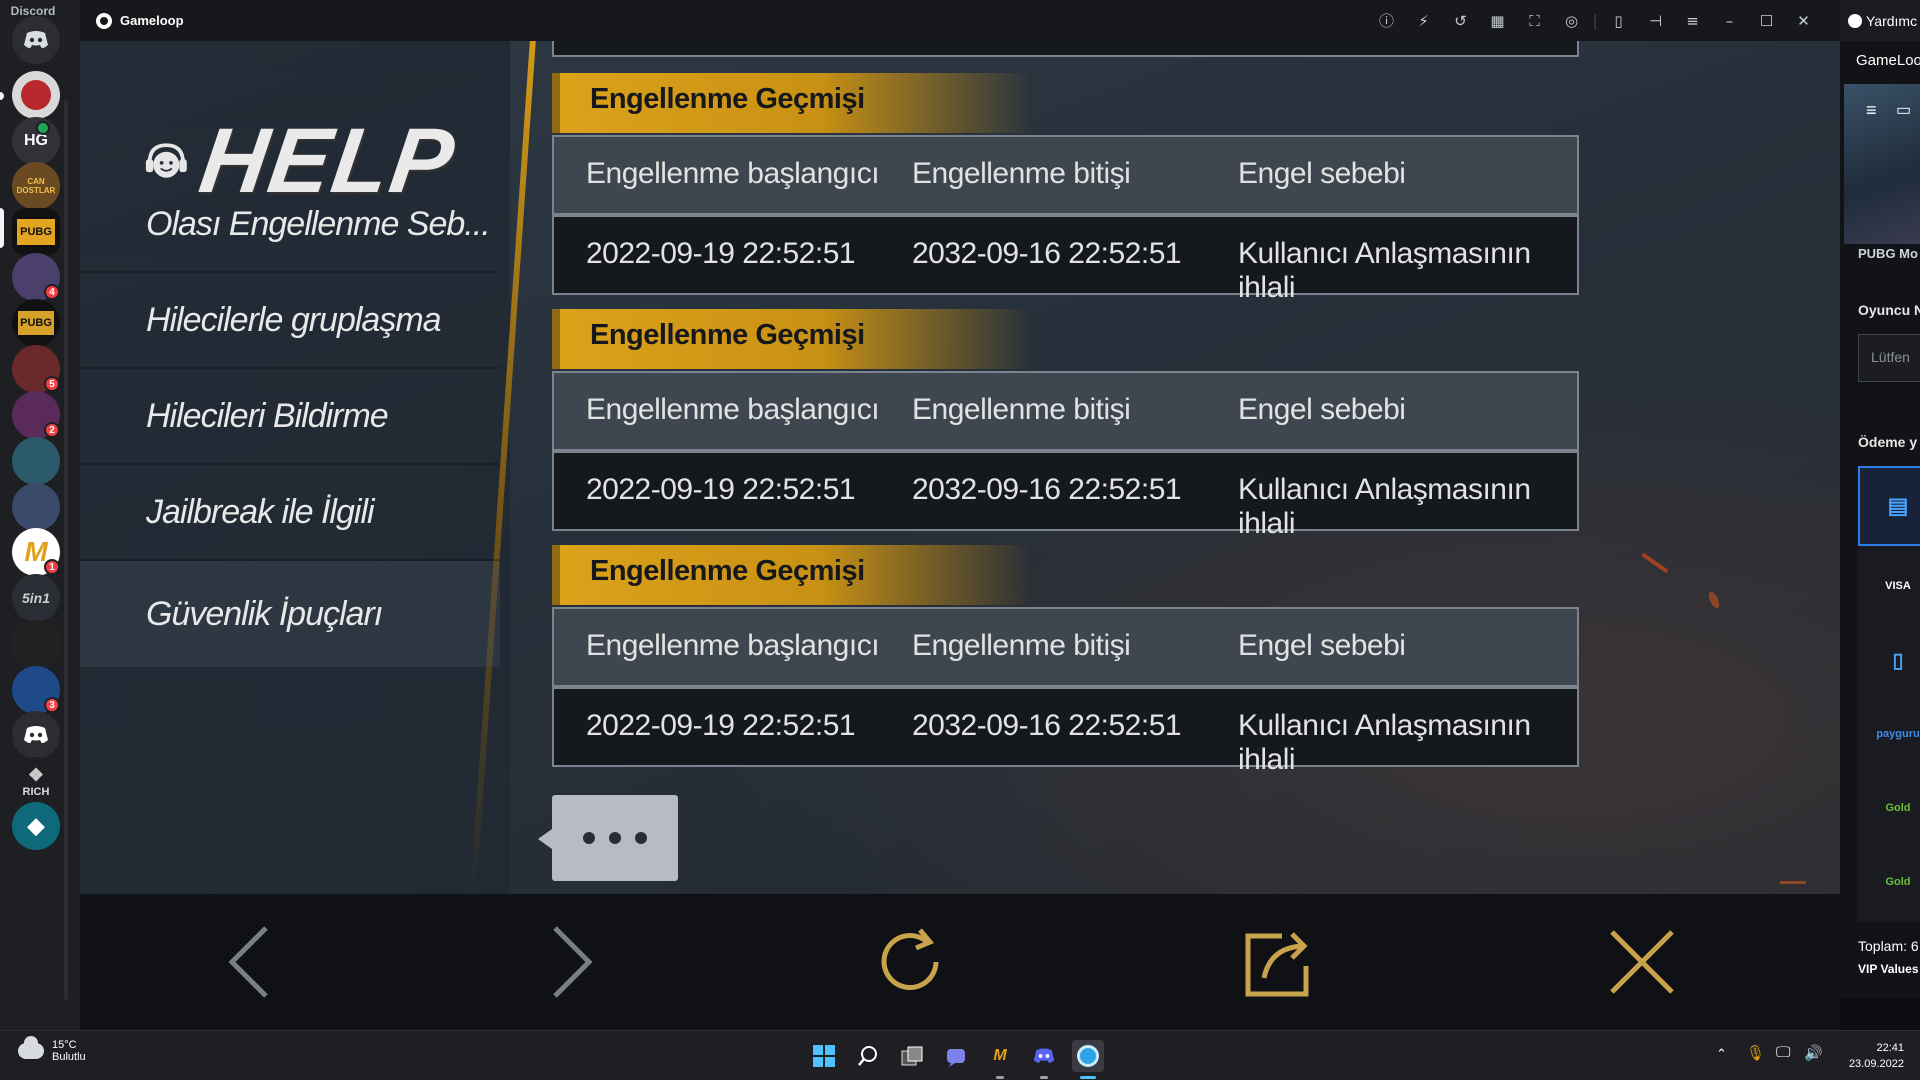  Describe the element at coordinates (1890, 1048) in the screenshot. I see `clock-time: 22:41` at that location.